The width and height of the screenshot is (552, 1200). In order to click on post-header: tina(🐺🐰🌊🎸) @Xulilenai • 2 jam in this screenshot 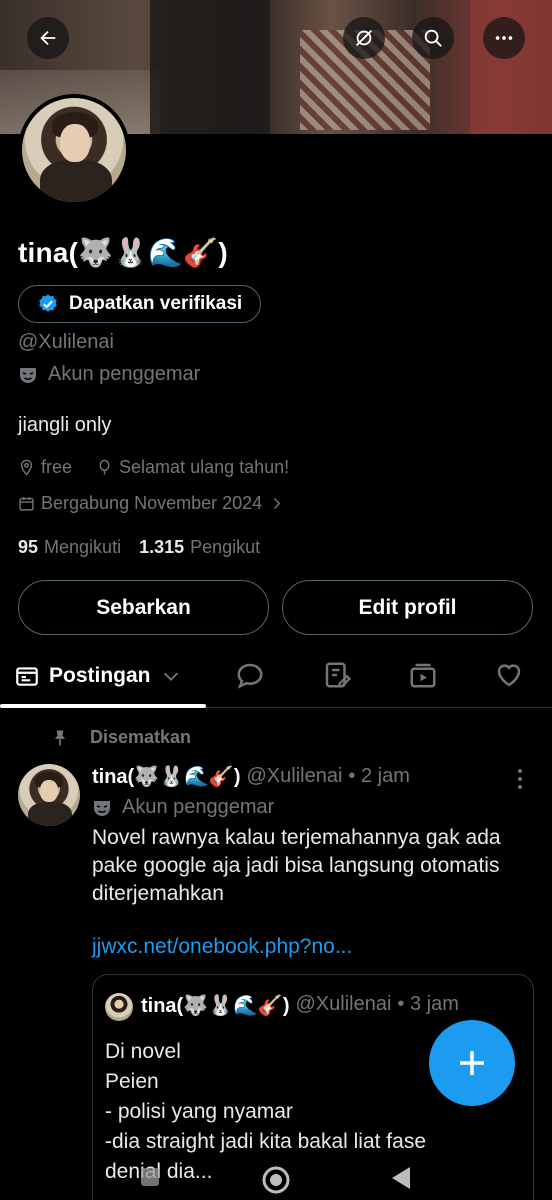, I will do `click(251, 776)`.